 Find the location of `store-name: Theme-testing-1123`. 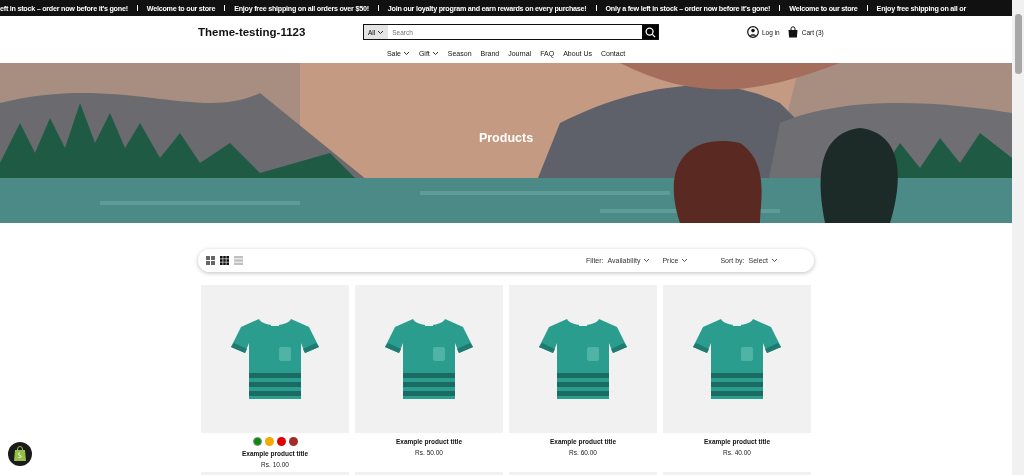

store-name: Theme-testing-1123 is located at coordinates (280, 32).